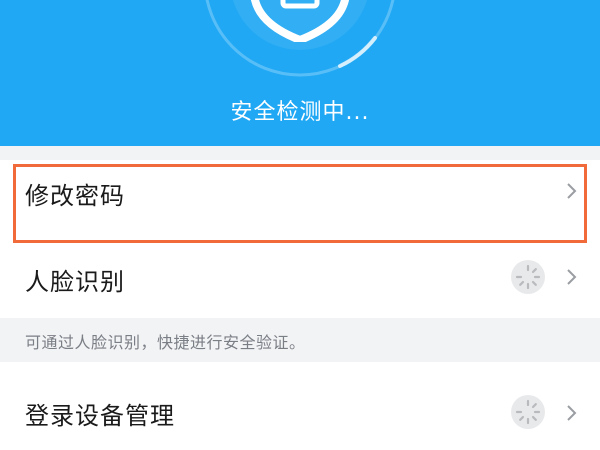  Describe the element at coordinates (75, 282) in the screenshot. I see `face-recognition-label: 人脸识别` at that location.